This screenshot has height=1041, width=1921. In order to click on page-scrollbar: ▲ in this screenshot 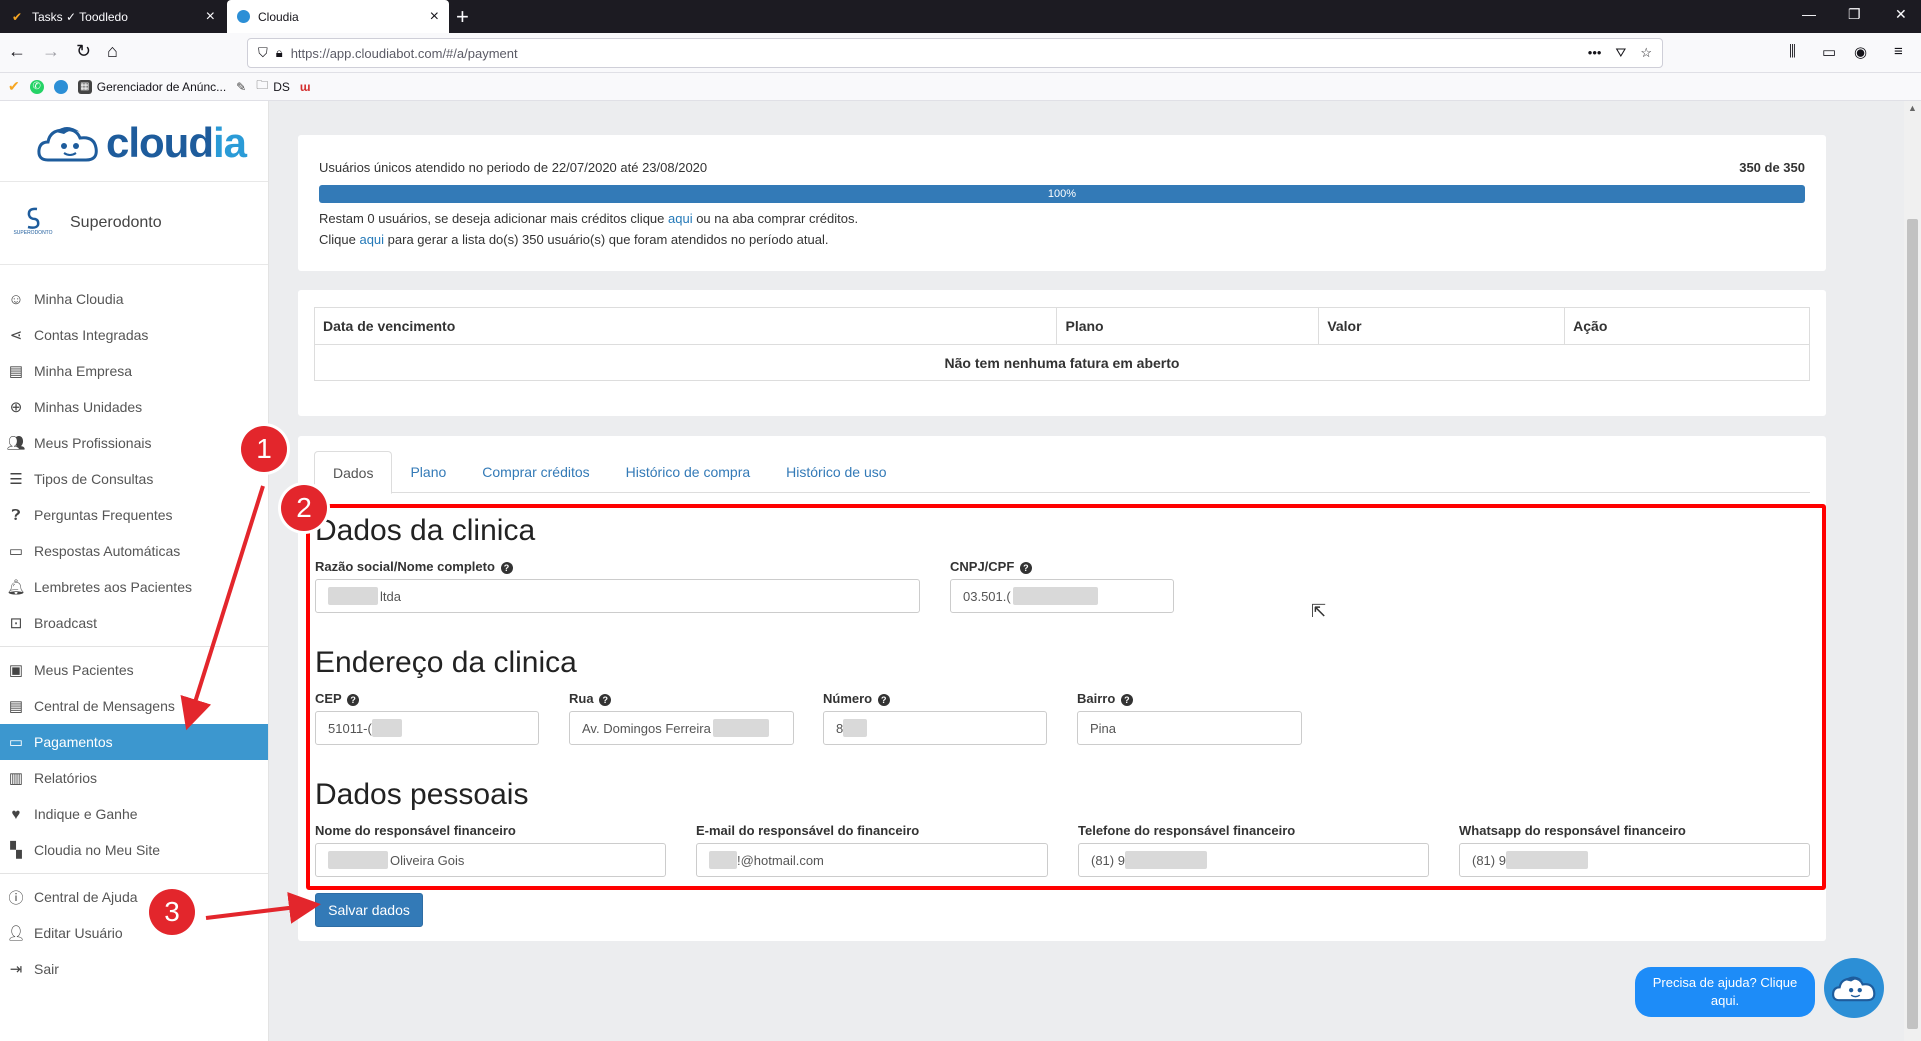, I will do `click(1912, 571)`.